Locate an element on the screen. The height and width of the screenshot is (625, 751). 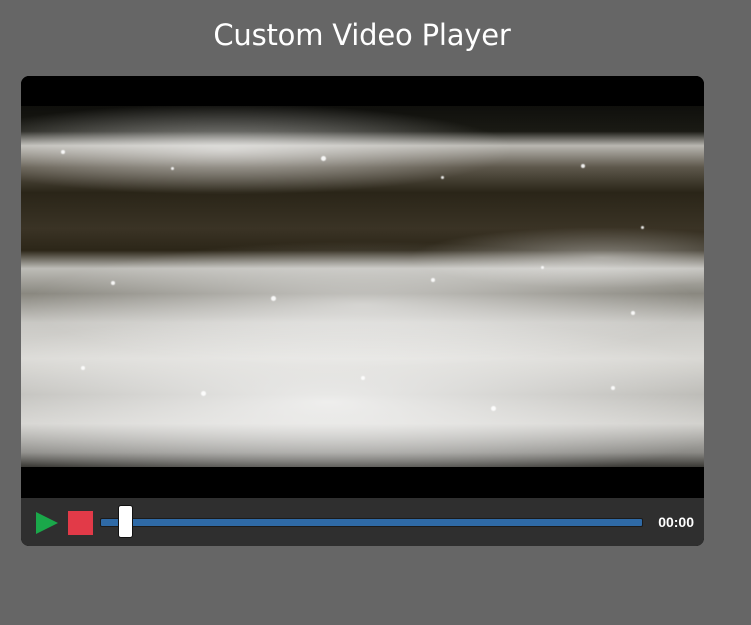
video-controls: 00:00 is located at coordinates (362, 522).